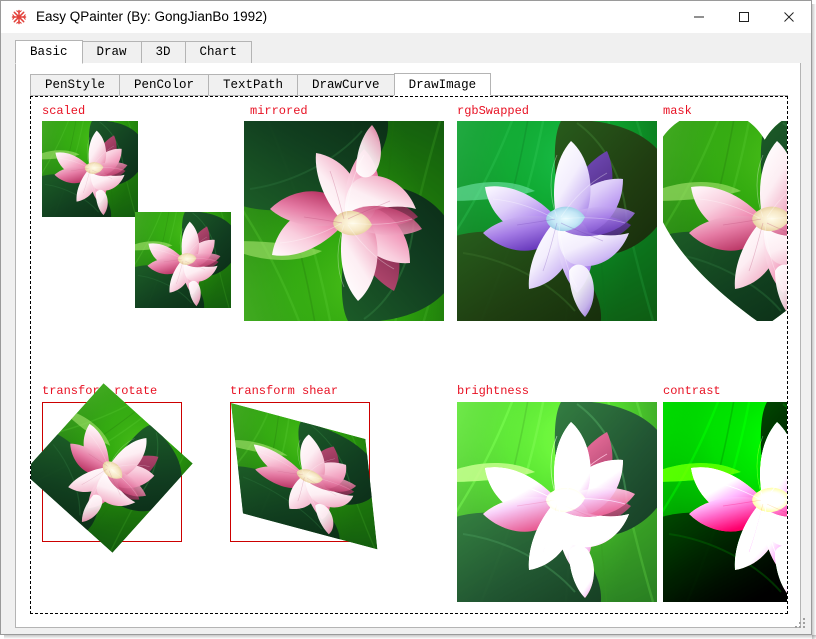  What do you see at coordinates (75, 84) in the screenshot?
I see `tab-penstyle: PenStyle` at bounding box center [75, 84].